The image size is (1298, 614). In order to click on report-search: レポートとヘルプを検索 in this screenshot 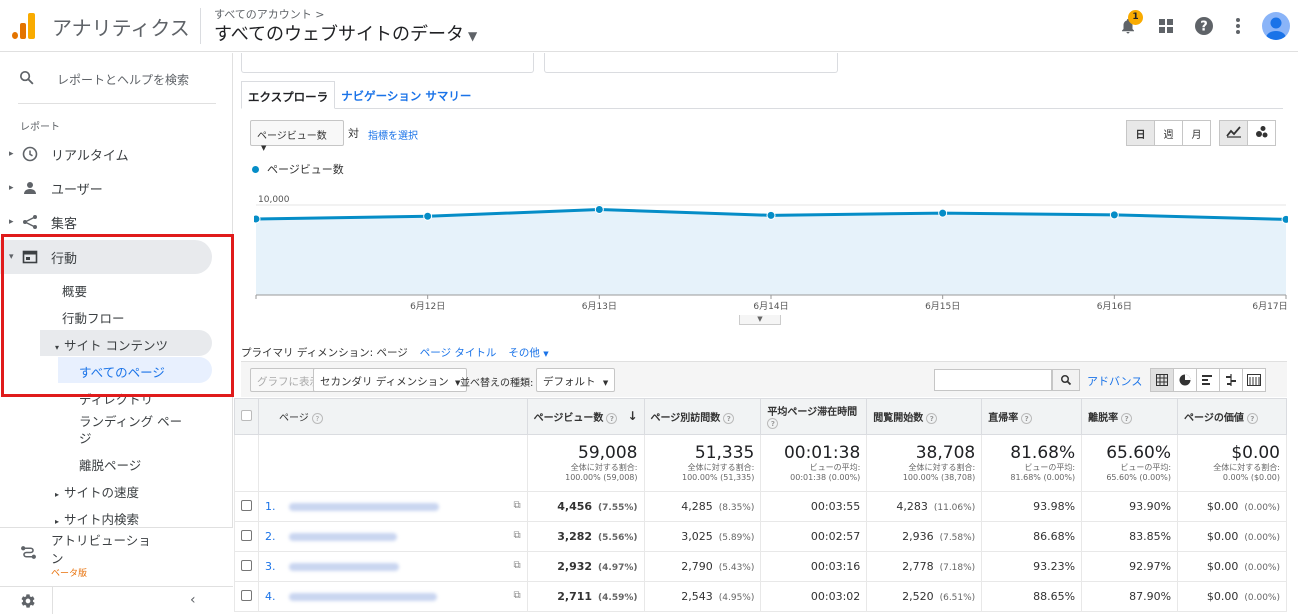, I will do `click(116, 78)`.